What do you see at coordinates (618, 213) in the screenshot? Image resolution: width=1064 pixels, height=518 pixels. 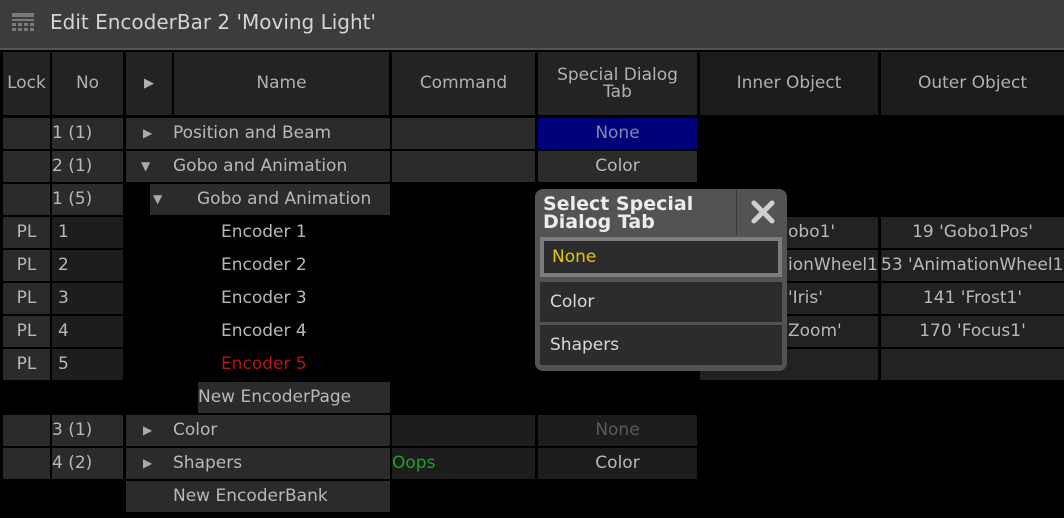 I see `dialog-title: Select Special Dialog Tab` at bounding box center [618, 213].